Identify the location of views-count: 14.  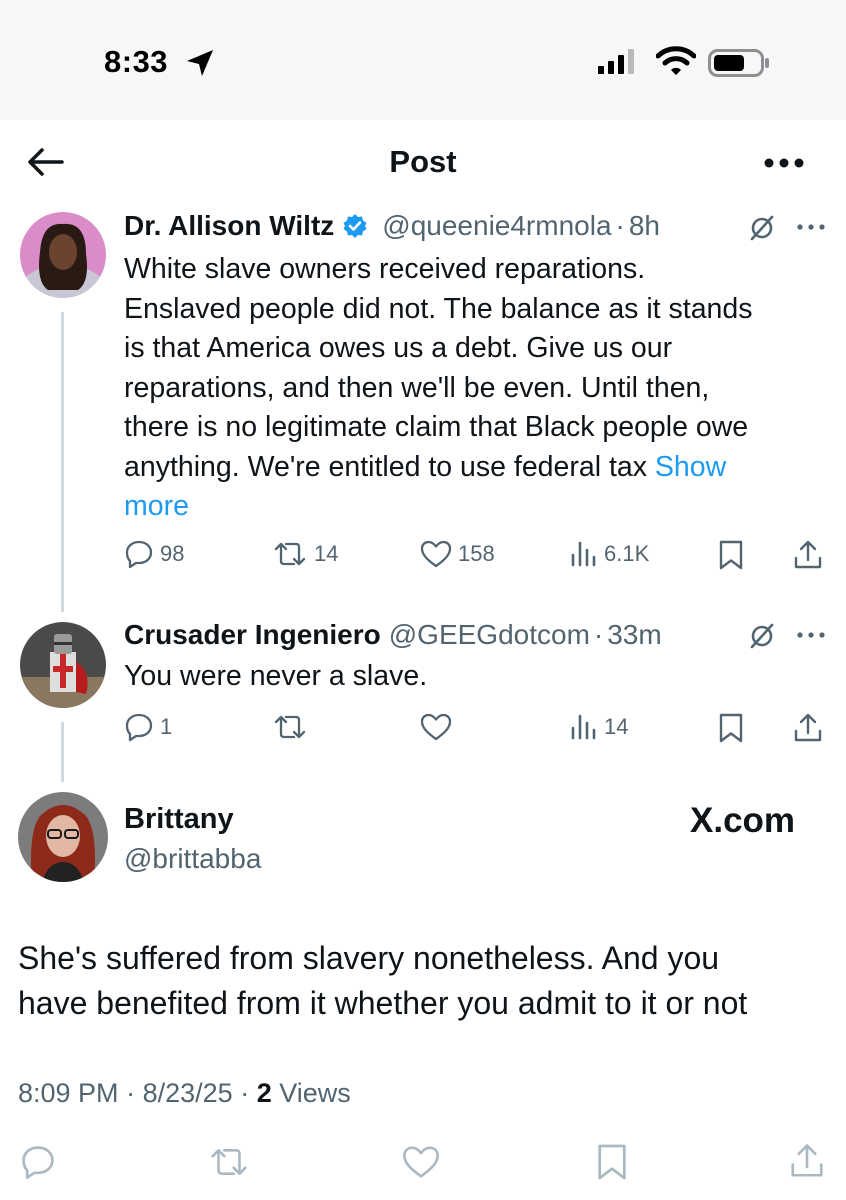
(616, 726).